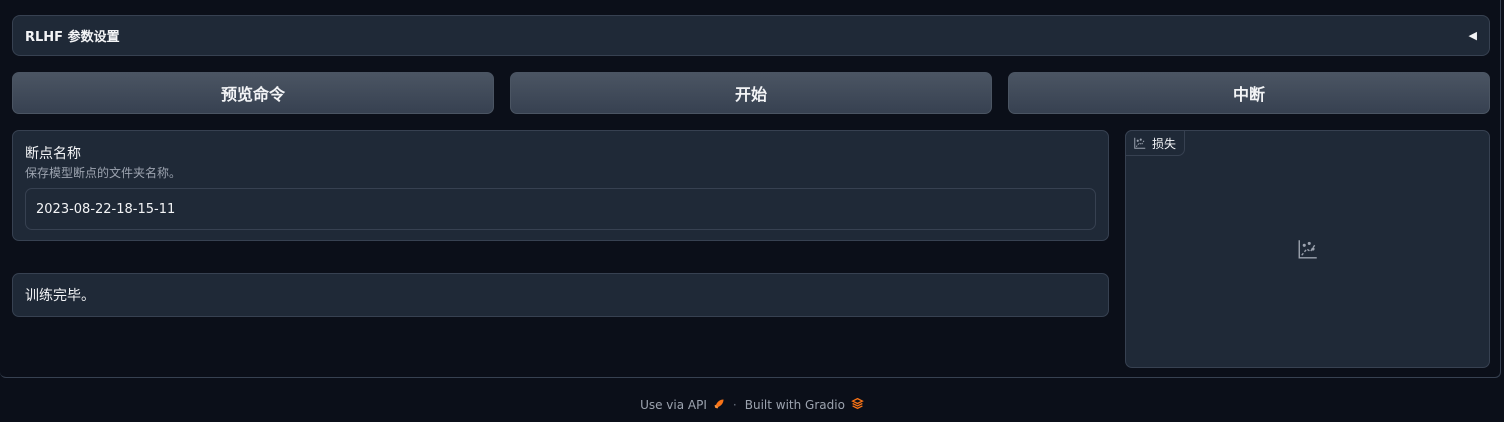  I want to click on output-status-box: 训练完毕。, so click(560, 295).